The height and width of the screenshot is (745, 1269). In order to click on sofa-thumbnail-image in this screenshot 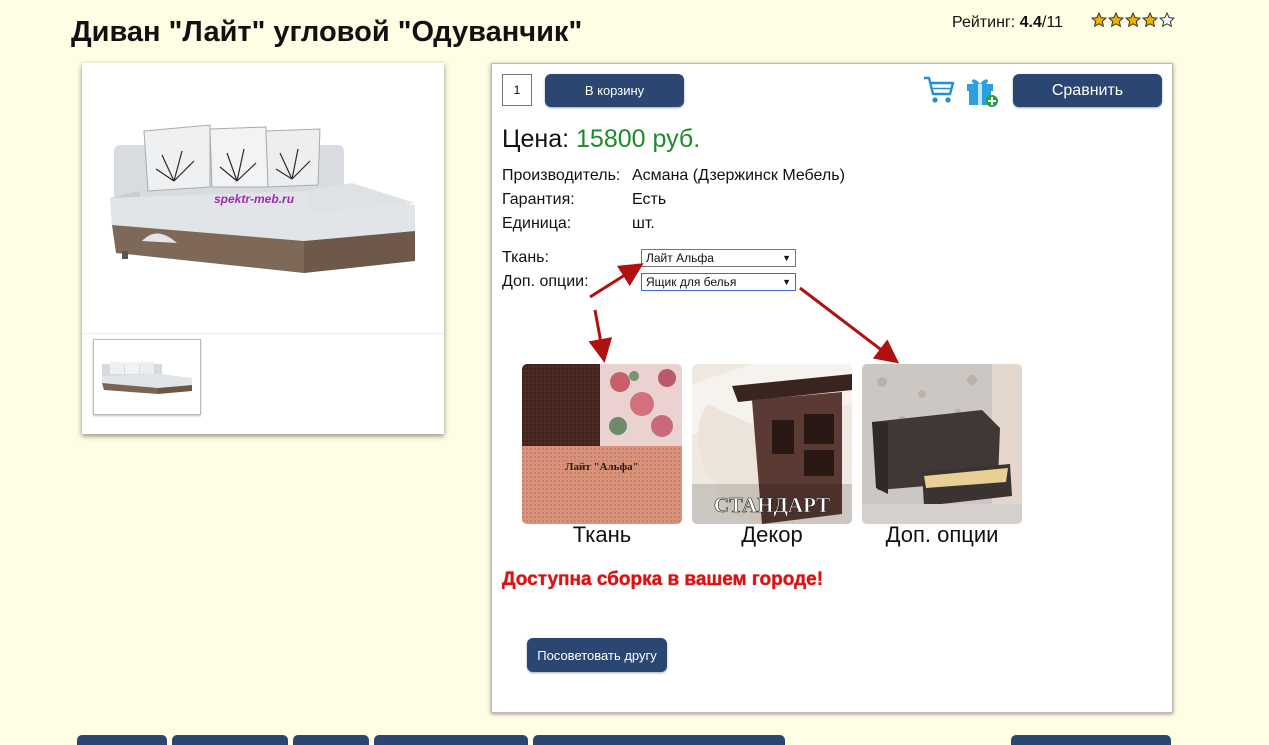, I will do `click(147, 378)`.